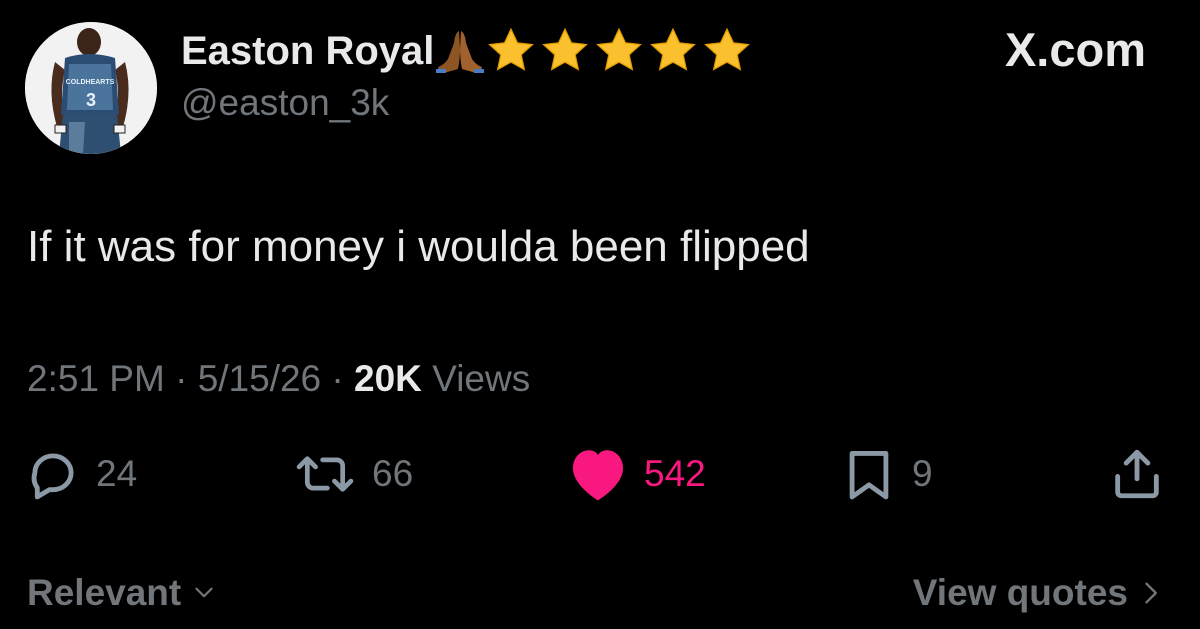 The height and width of the screenshot is (629, 1200). I want to click on avatar: COLDHEARTS 3, so click(91, 88).